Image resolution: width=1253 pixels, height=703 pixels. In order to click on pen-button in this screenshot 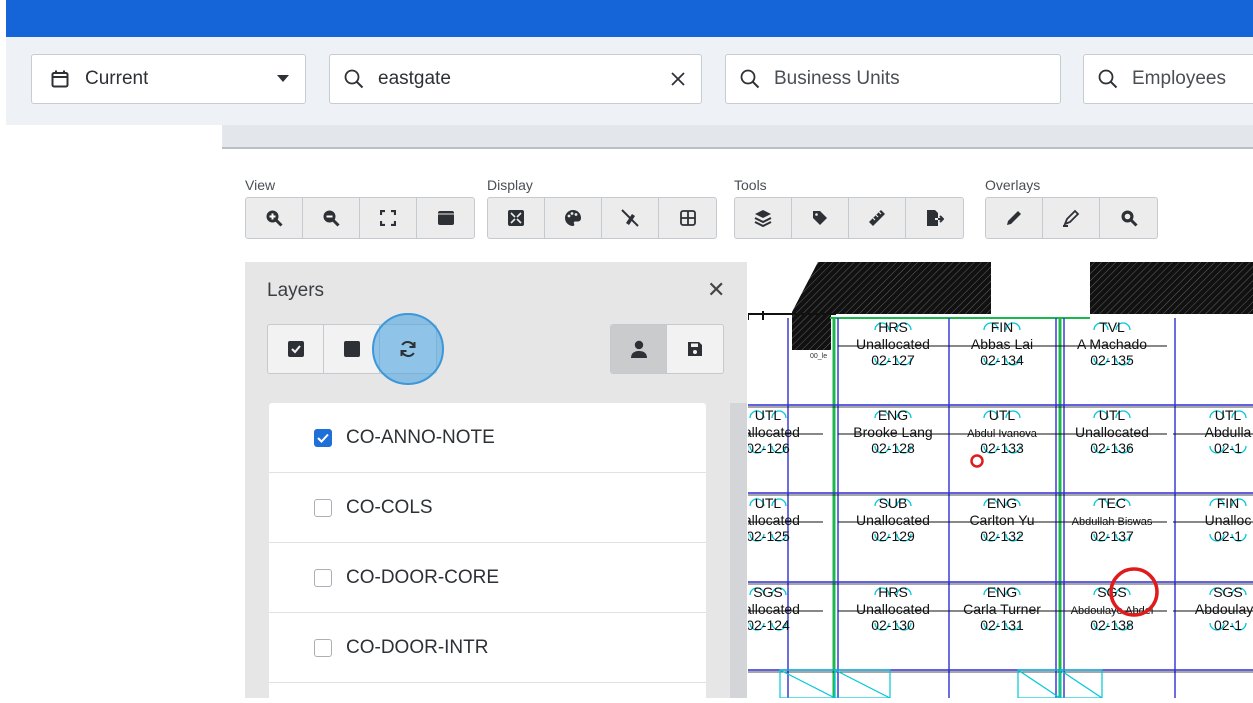, I will do `click(1014, 218)`.